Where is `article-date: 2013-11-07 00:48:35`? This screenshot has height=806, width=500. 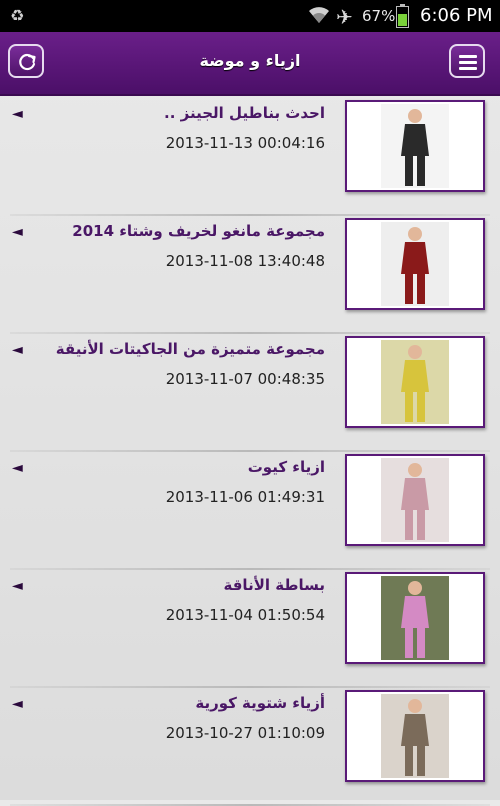 article-date: 2013-11-07 00:48:35 is located at coordinates (245, 379).